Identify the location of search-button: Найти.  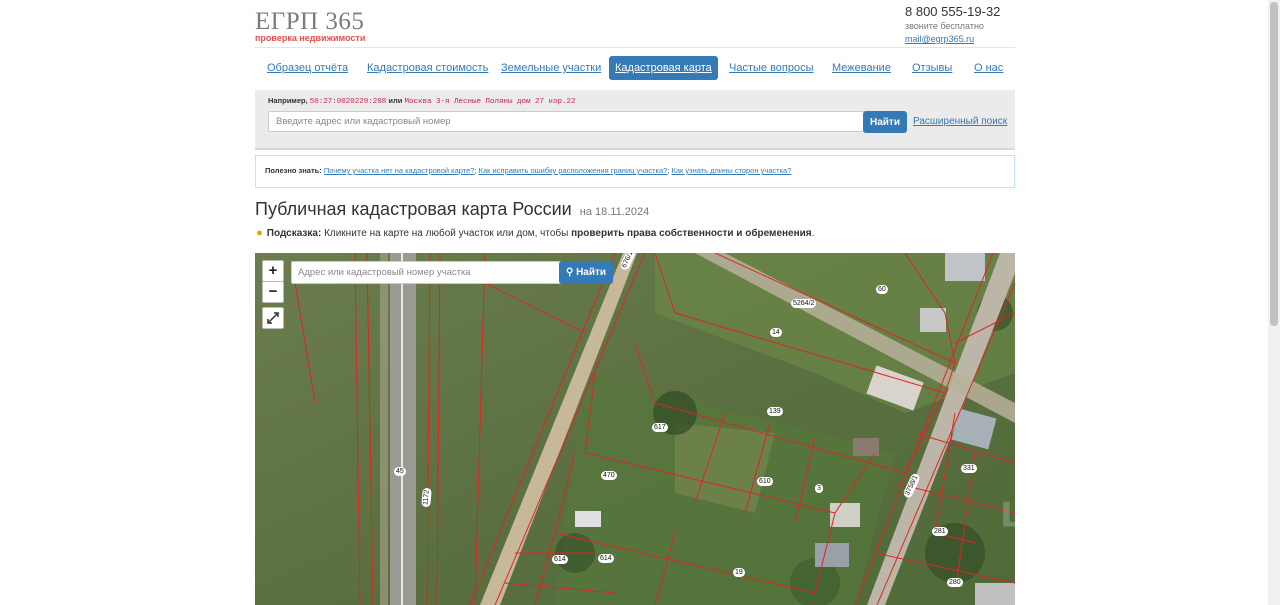
(885, 122).